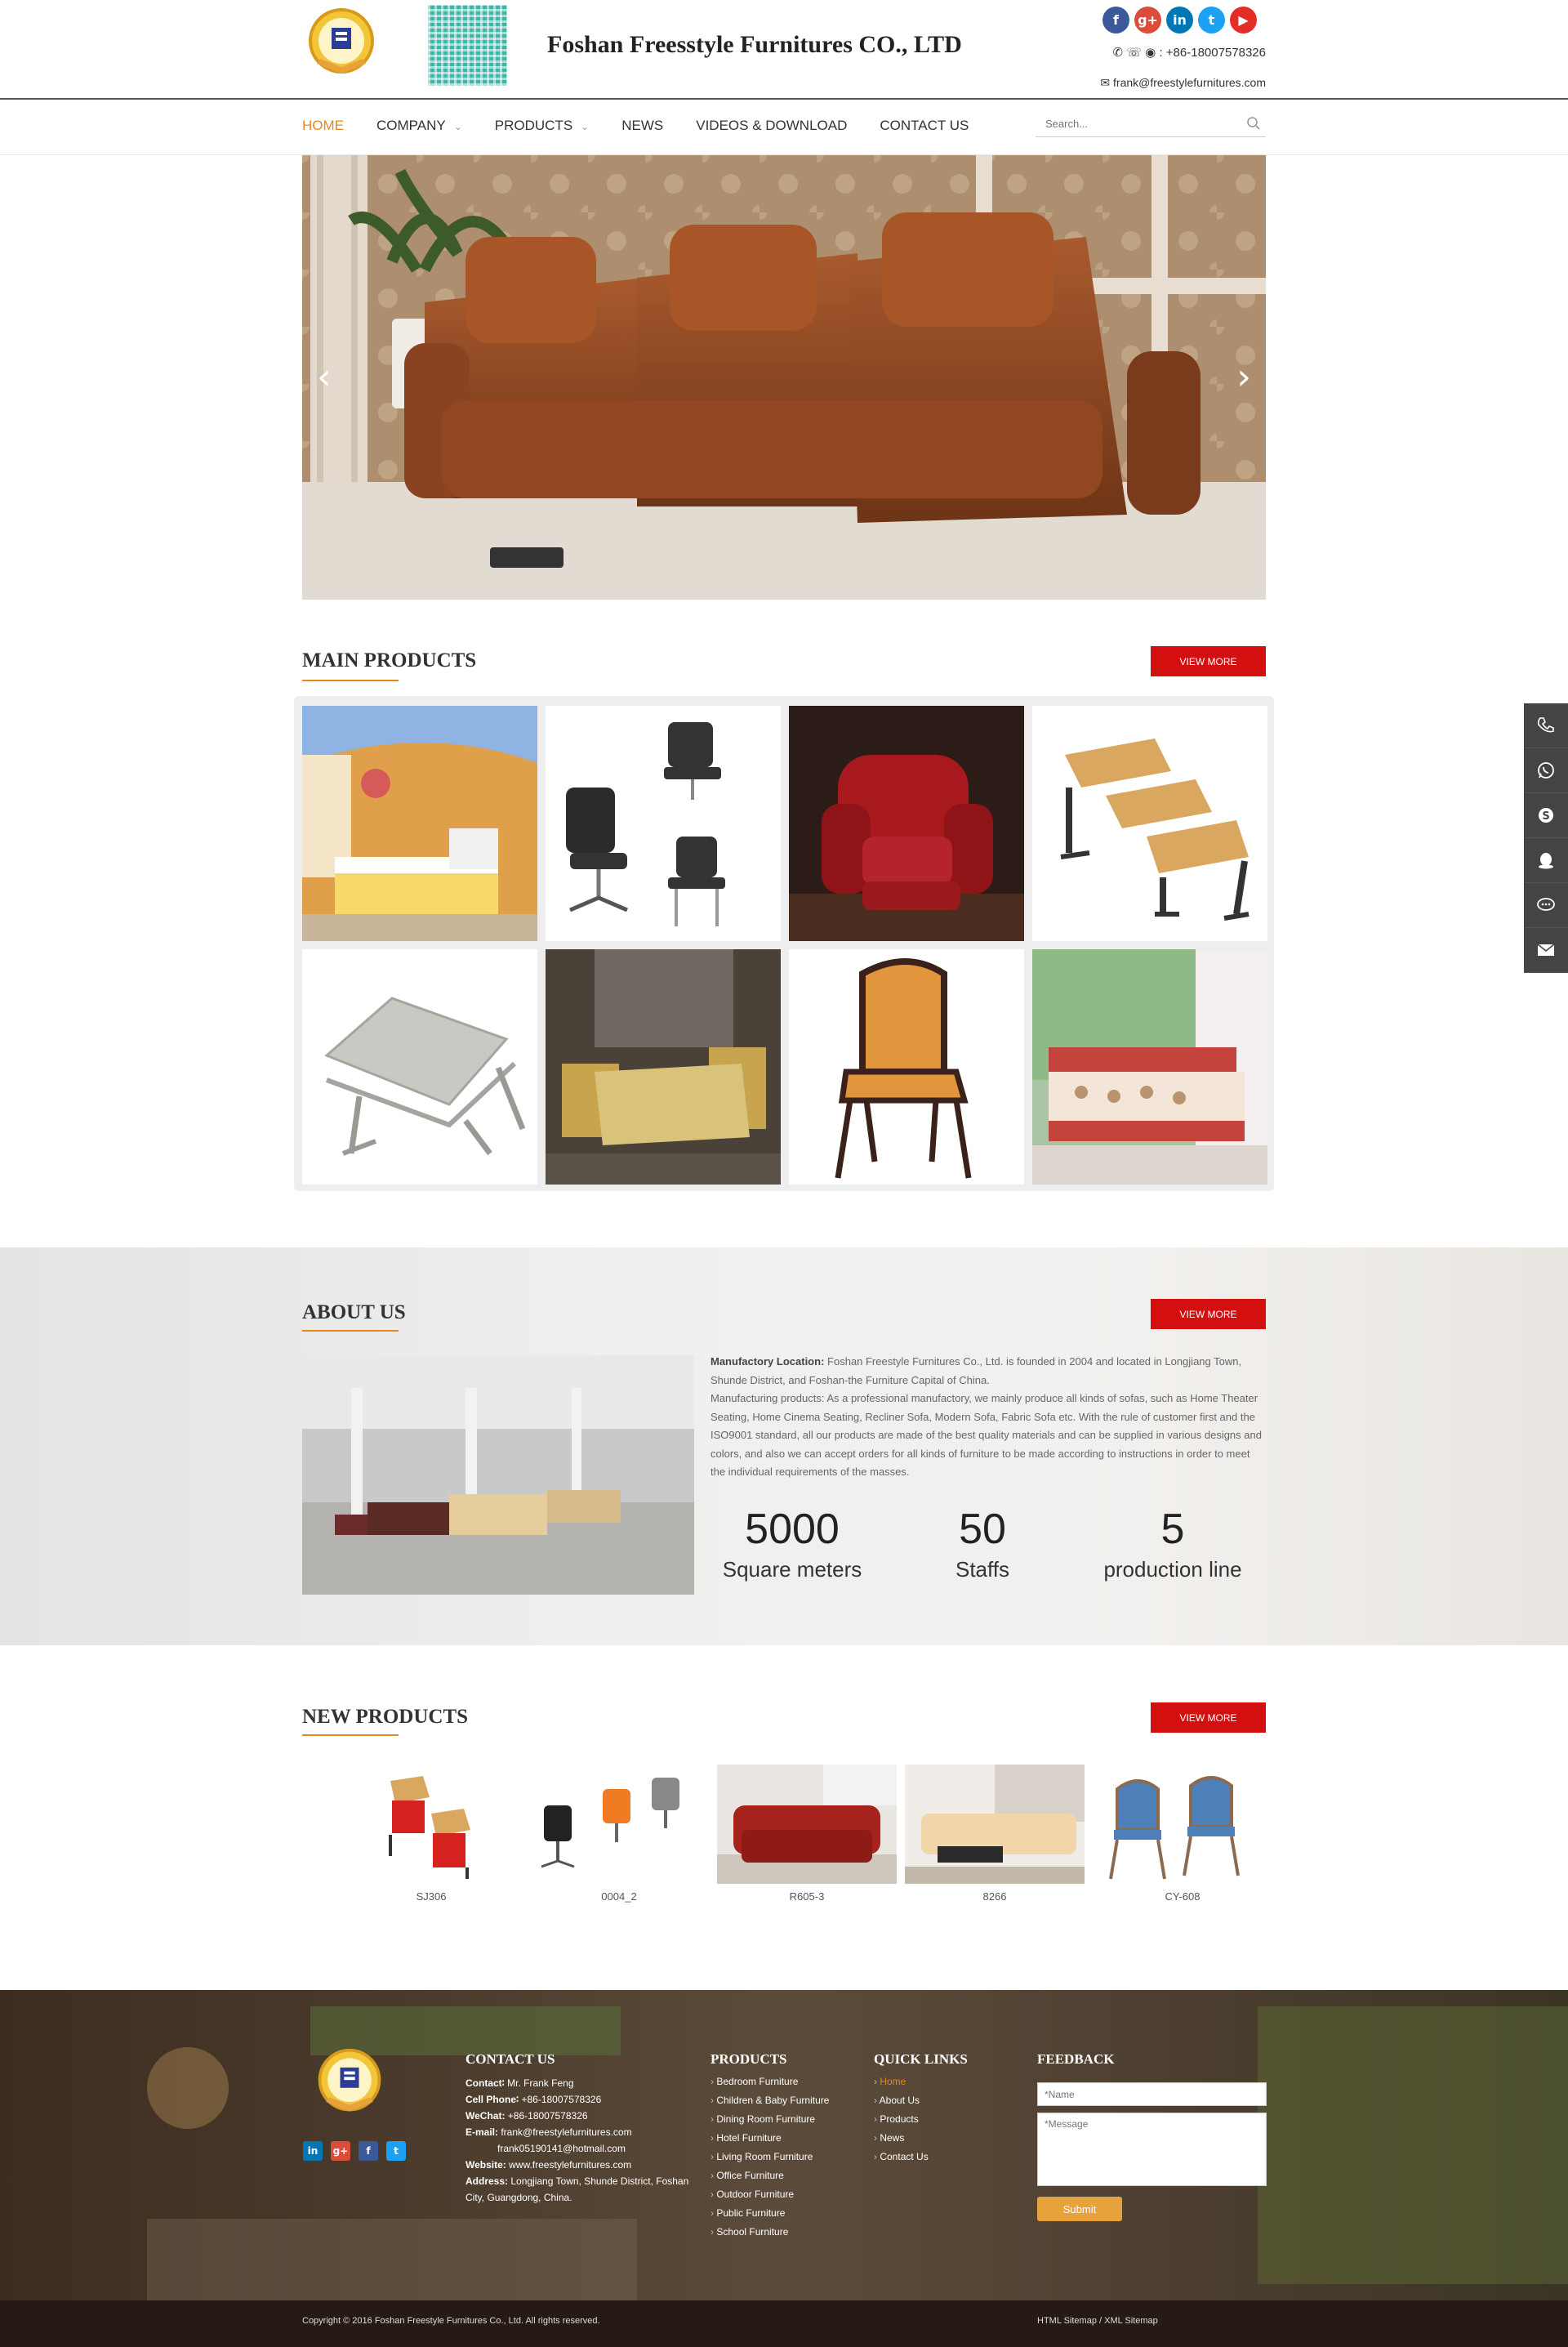 Image resolution: width=1568 pixels, height=2347 pixels. I want to click on youtube-icon: ▶, so click(1243, 20).